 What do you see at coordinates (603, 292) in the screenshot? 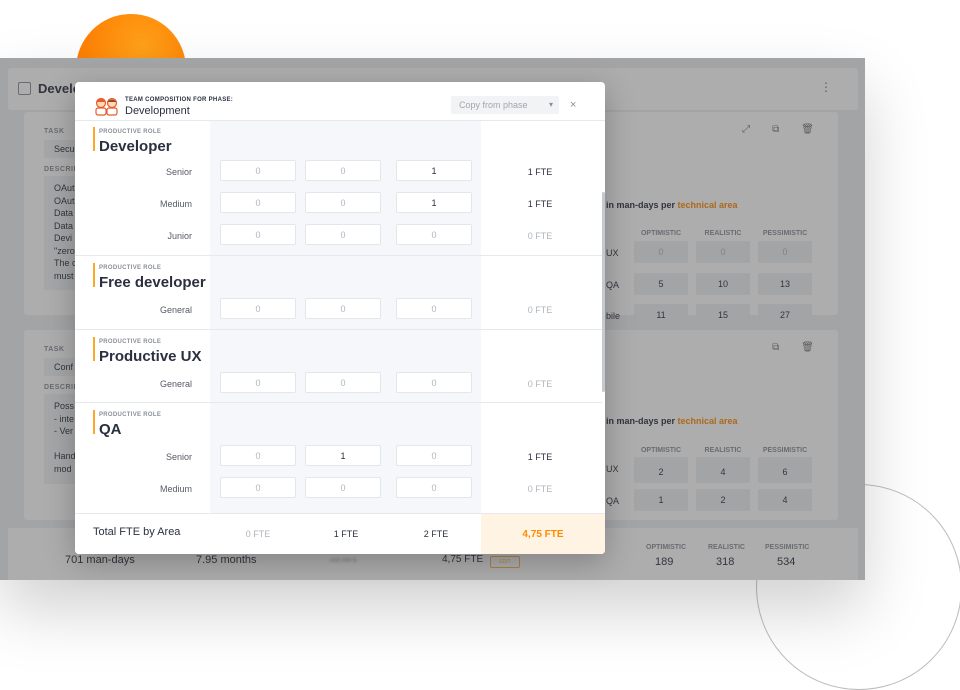
I see `modal-scrollbar` at bounding box center [603, 292].